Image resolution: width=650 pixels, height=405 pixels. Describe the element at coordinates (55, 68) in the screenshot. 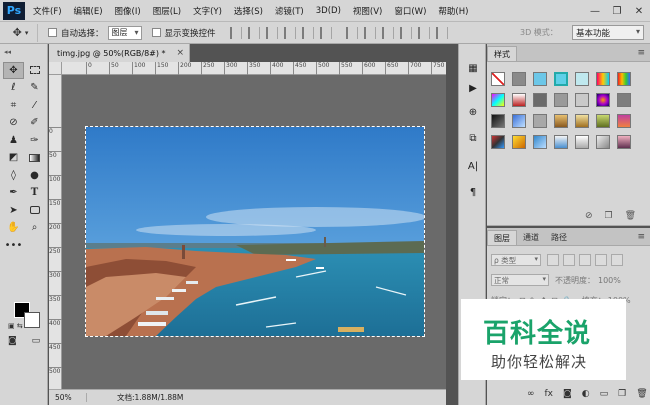

I see `ruler-origin` at that location.